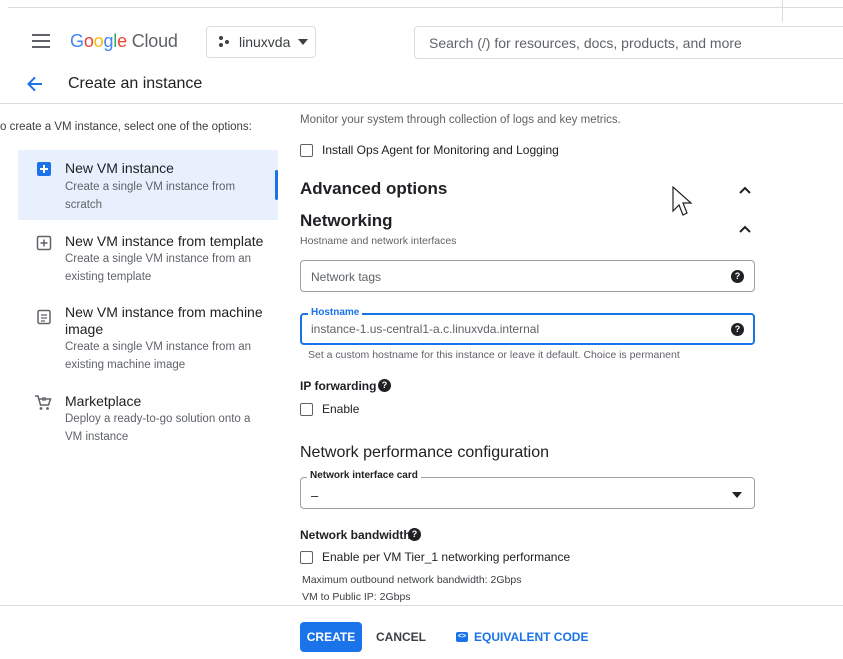 This screenshot has height=659, width=843. Describe the element at coordinates (164, 241) in the screenshot. I see `option-title: New VM instance from template` at that location.